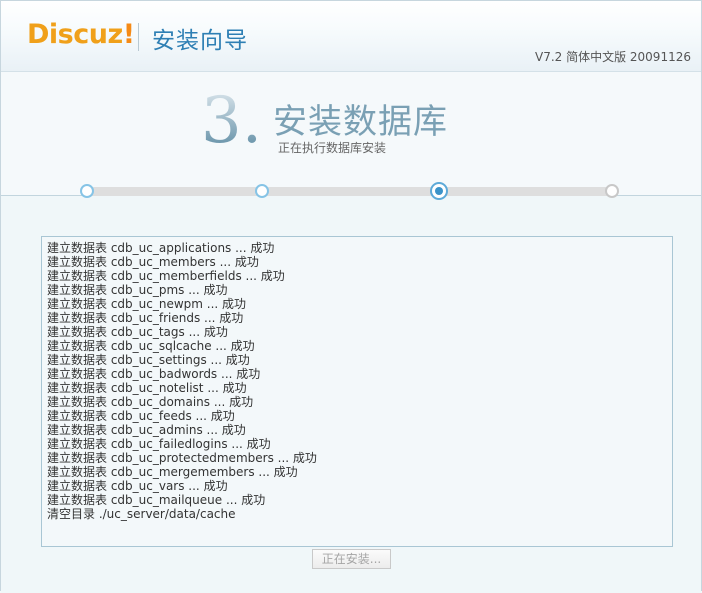  I want to click on step-3-dot-current, so click(439, 191).